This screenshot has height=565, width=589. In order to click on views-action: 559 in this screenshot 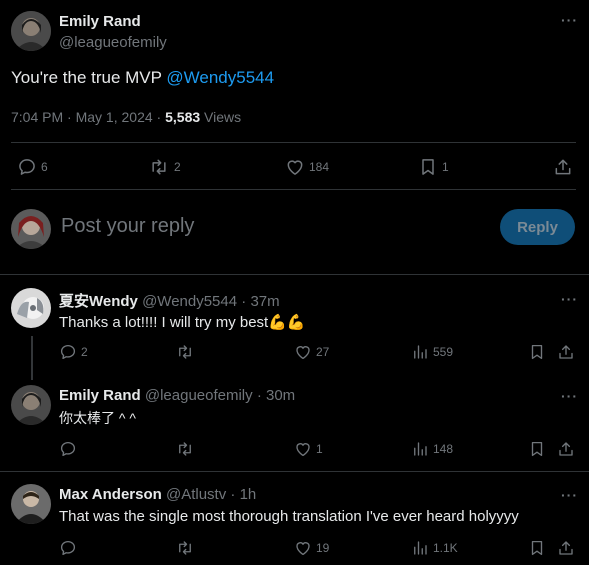, I will do `click(432, 352)`.